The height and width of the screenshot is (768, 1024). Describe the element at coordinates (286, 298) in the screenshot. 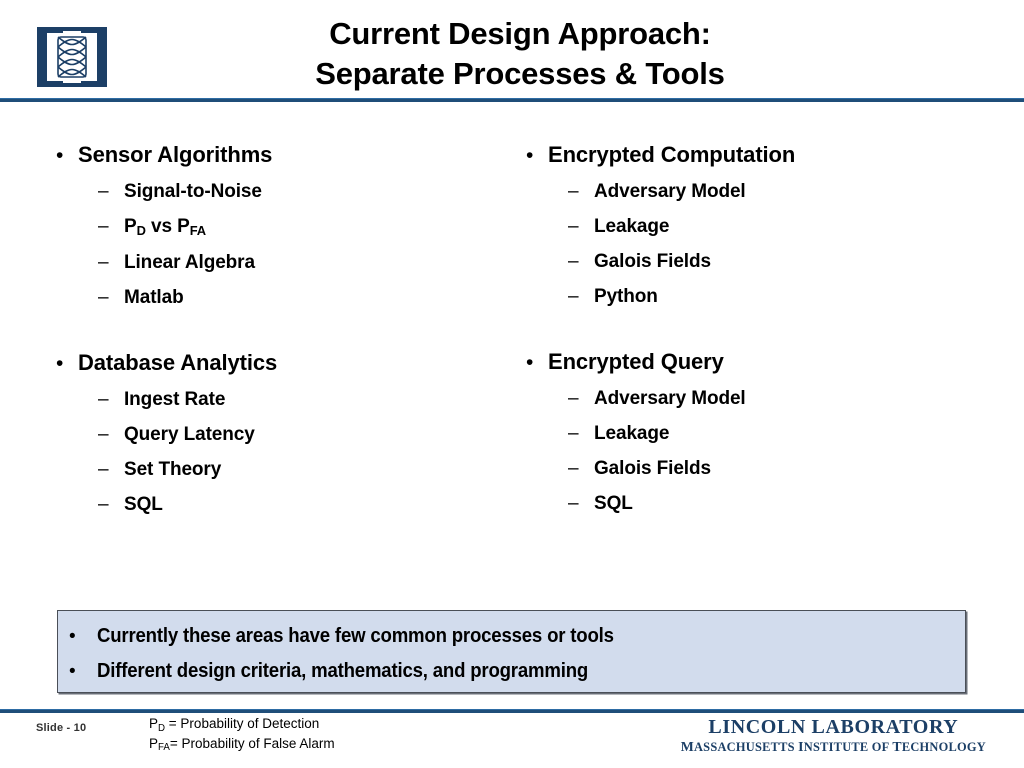

I see `sub-item: – Matlab` at that location.